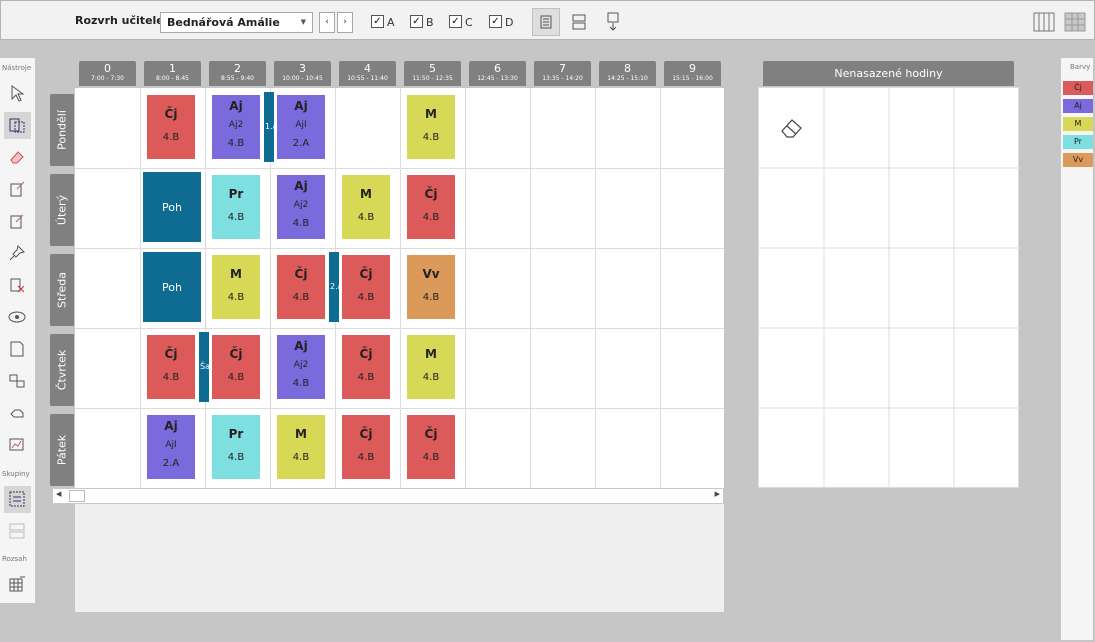  Describe the element at coordinates (367, 68) in the screenshot. I see `period-number: 4` at that location.